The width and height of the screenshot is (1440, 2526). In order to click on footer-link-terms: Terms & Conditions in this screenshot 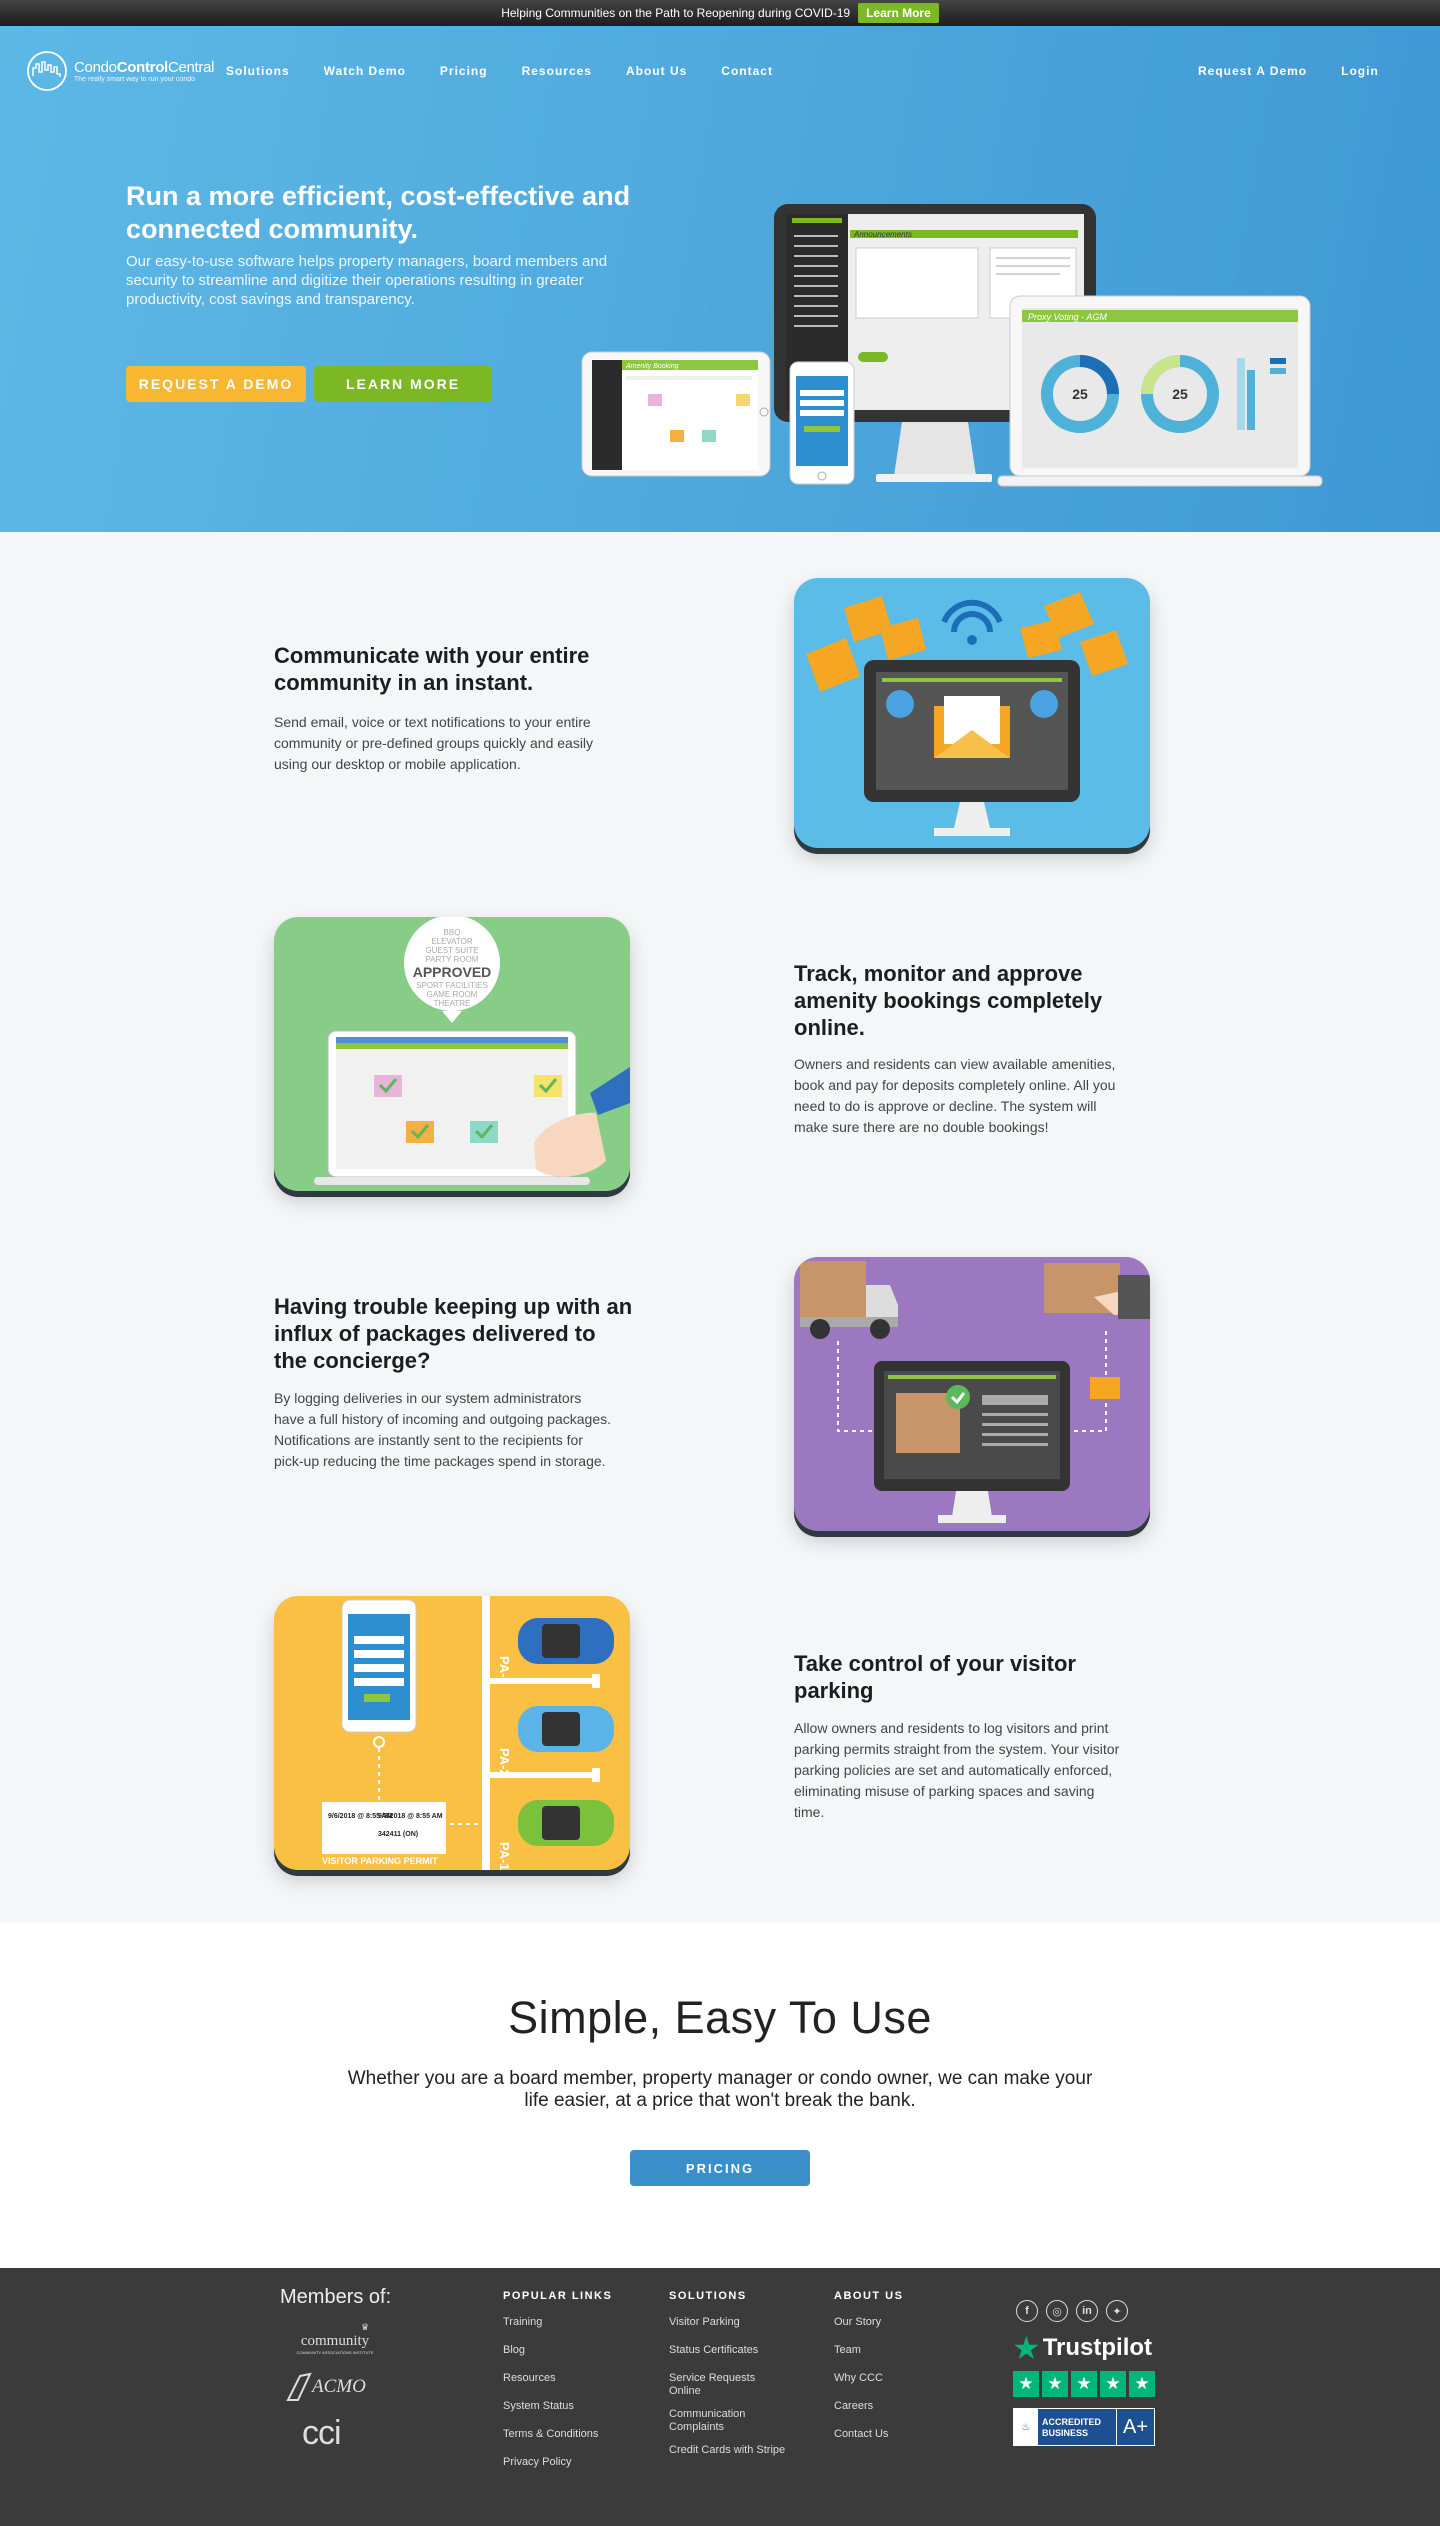, I will do `click(550, 2434)`.